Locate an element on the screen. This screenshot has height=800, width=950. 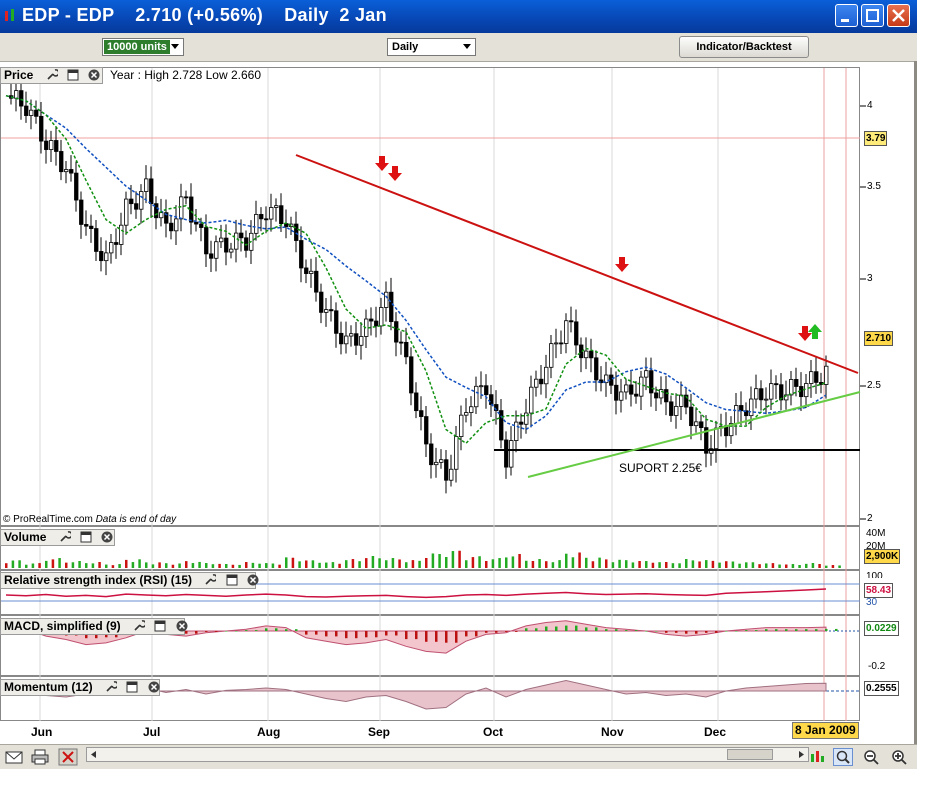
delete-drawings-icon is located at coordinates (68, 757).